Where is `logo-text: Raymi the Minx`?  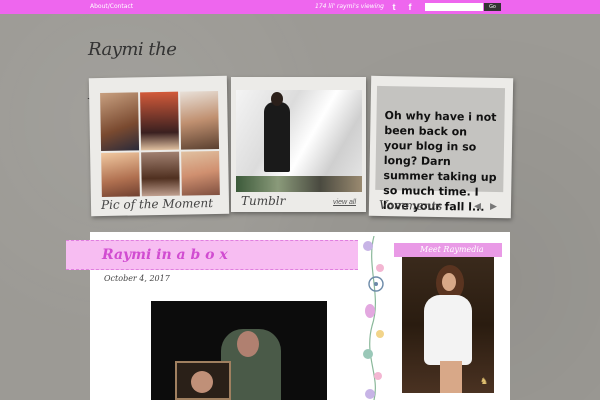 logo-text: Raymi the Minx is located at coordinates (132, 71).